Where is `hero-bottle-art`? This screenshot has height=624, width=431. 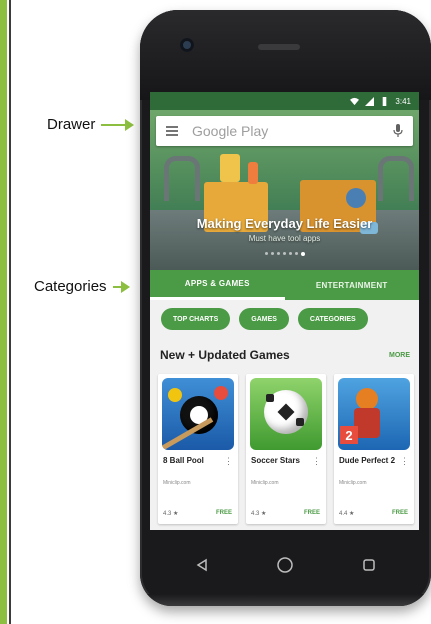 hero-bottle-art is located at coordinates (253, 173).